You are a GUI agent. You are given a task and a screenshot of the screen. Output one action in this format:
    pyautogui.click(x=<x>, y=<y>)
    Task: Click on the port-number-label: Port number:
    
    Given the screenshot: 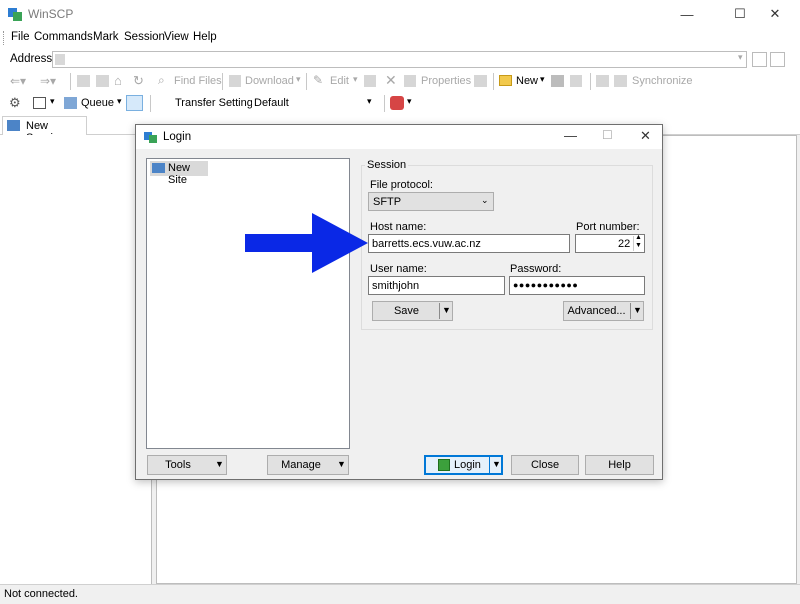 What is the action you would take?
    pyautogui.click(x=608, y=227)
    